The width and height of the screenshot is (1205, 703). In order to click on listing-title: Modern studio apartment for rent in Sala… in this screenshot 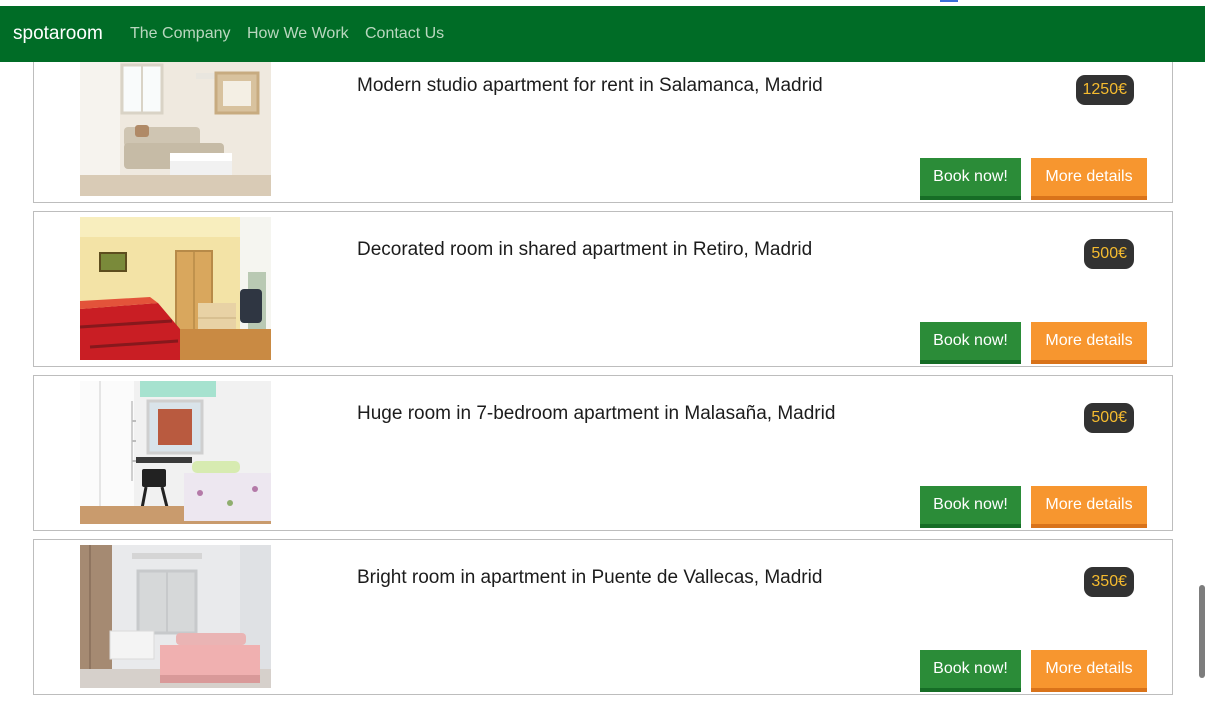, I will do `click(590, 86)`.